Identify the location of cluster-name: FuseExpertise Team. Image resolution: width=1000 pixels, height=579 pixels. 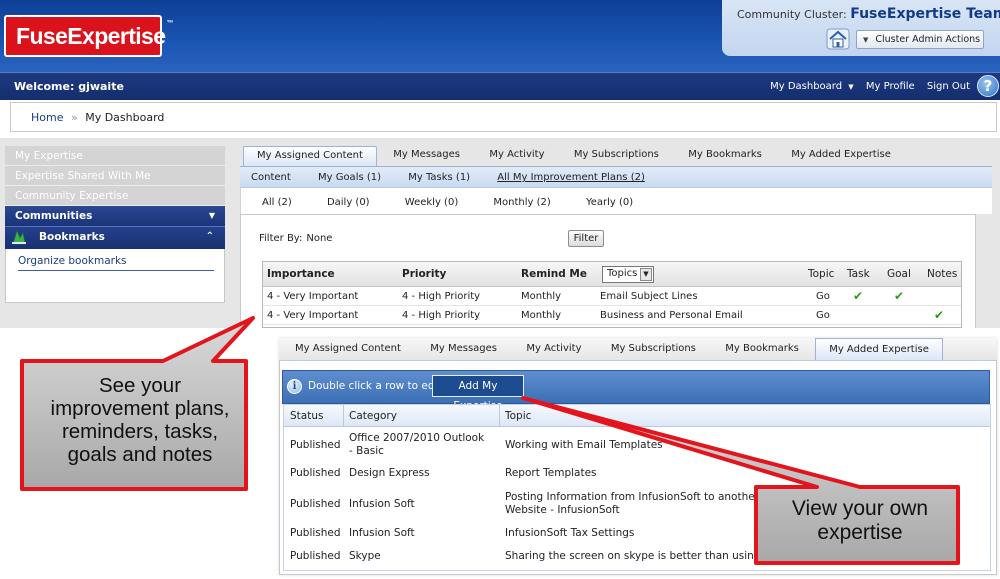
(925, 14).